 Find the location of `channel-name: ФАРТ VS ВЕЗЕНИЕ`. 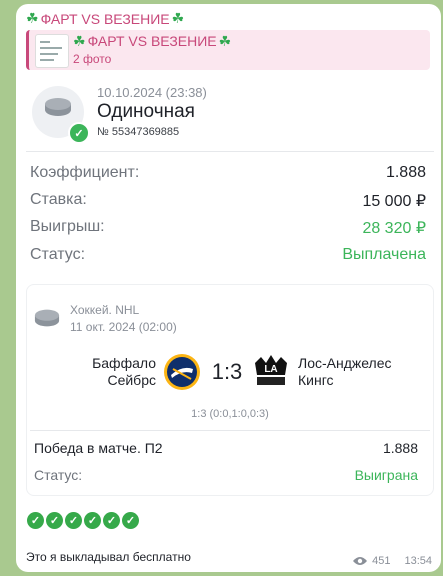

channel-name: ФАРТ VS ВЕЗЕНИЕ is located at coordinates (105, 18).